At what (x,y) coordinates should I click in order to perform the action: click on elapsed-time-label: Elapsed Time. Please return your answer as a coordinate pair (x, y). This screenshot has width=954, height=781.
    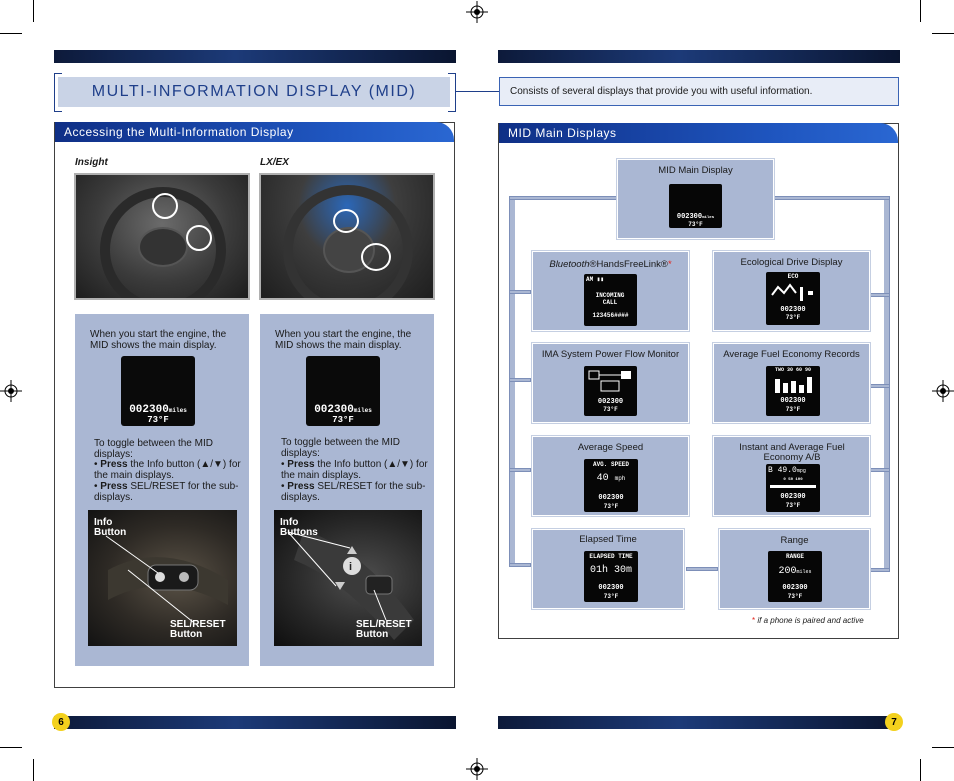
    Looking at the image, I should click on (608, 539).